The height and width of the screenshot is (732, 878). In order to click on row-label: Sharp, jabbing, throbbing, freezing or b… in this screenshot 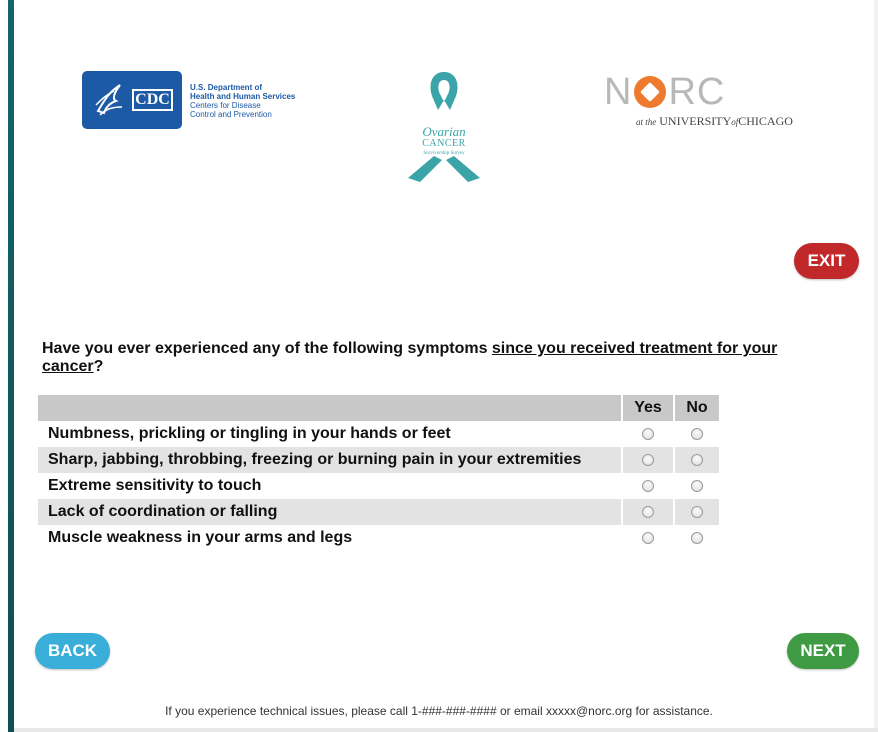, I will do `click(315, 459)`.